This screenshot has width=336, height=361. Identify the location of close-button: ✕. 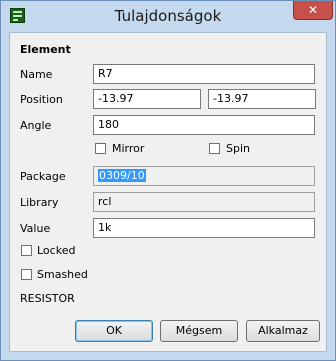
(313, 10).